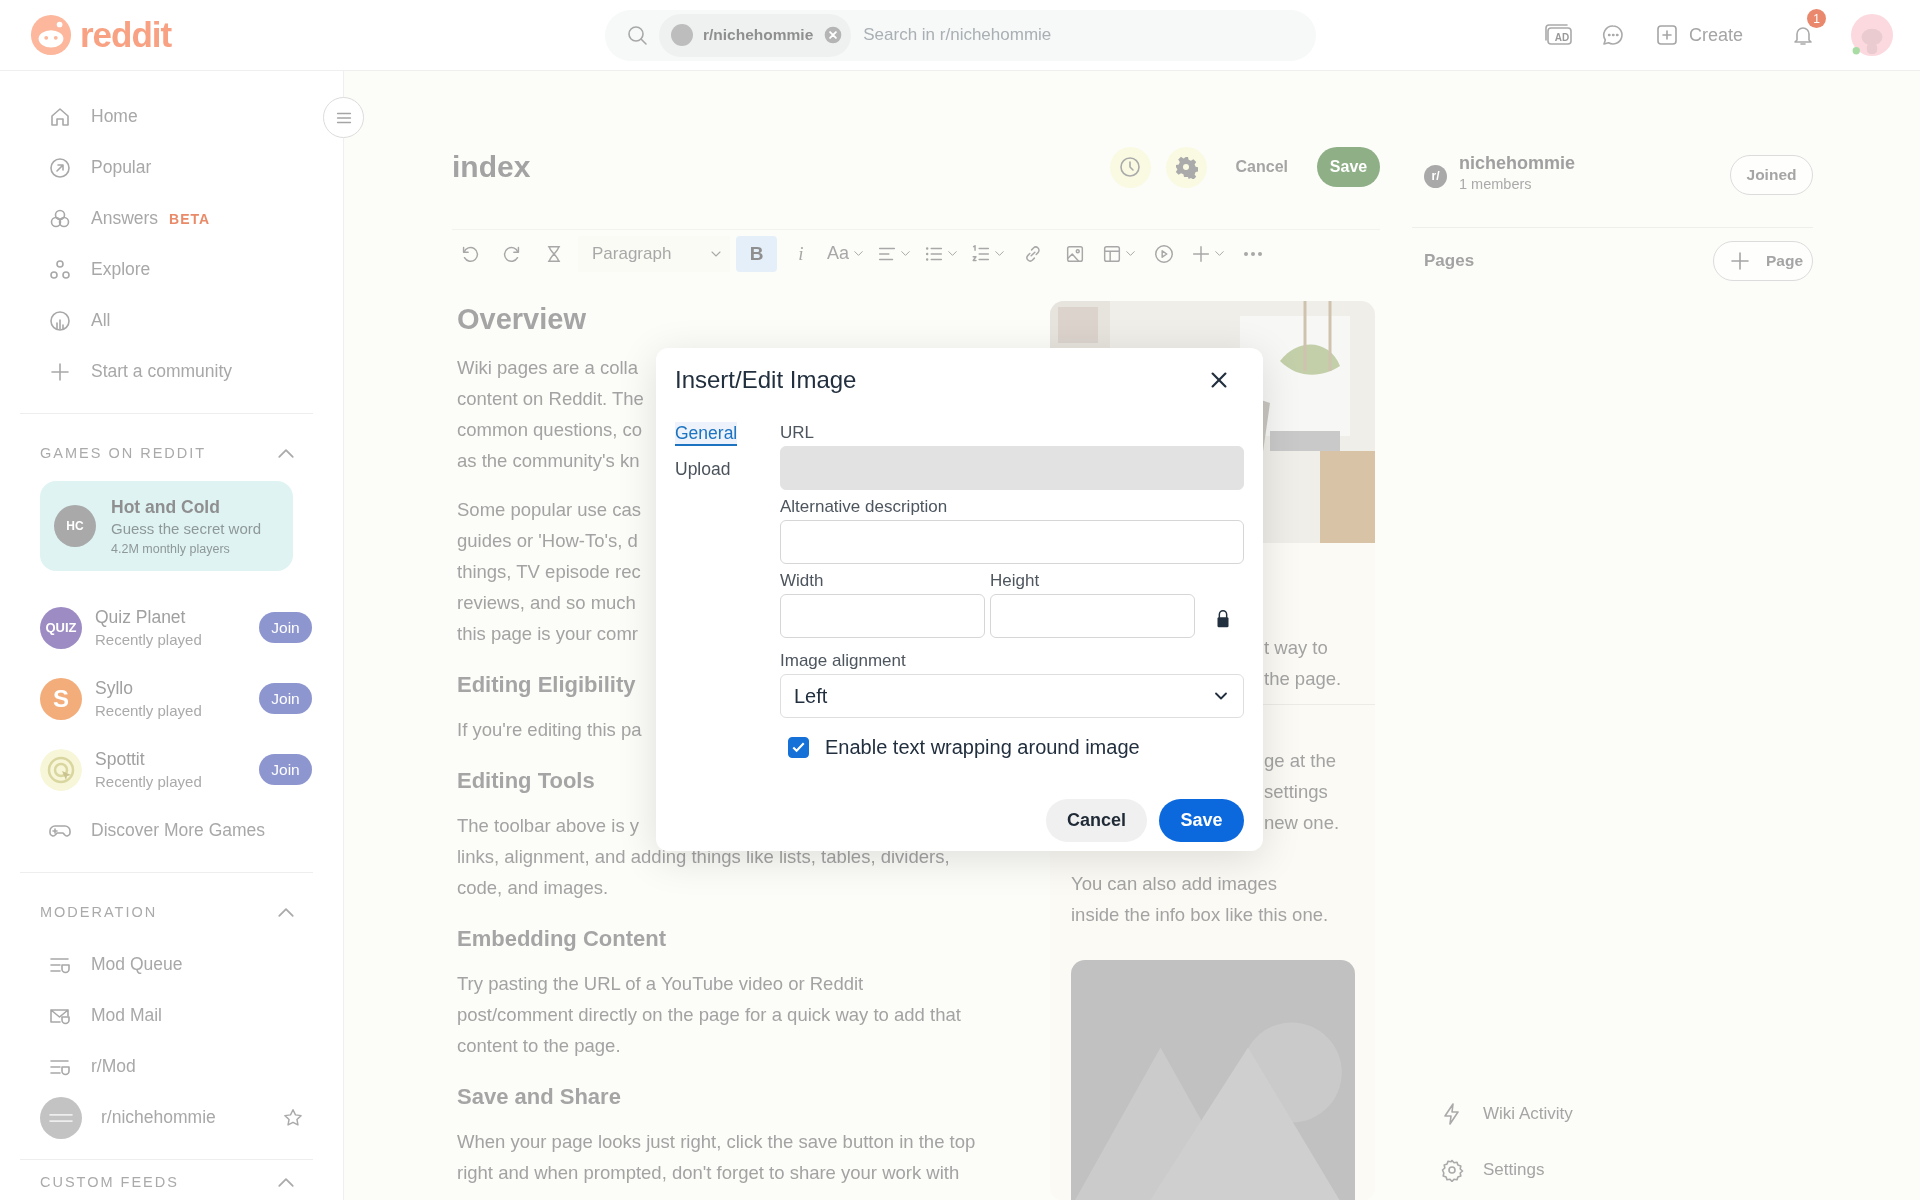 The image size is (1920, 1200). I want to click on sidebar-item: Discover More Games, so click(166, 830).